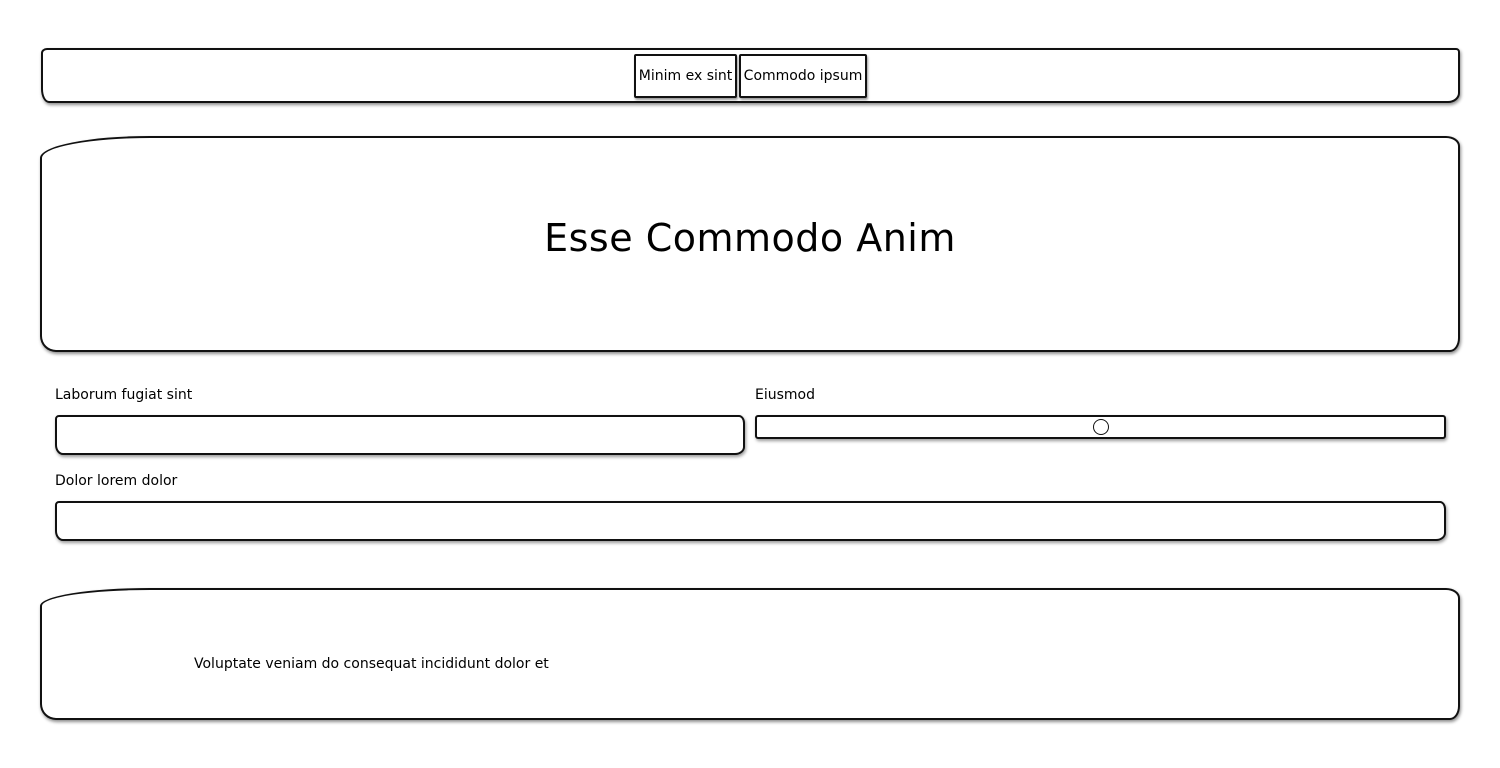 The width and height of the screenshot is (1500, 768). I want to click on slider-label-eiusmod: Eiusmod, so click(785, 395).